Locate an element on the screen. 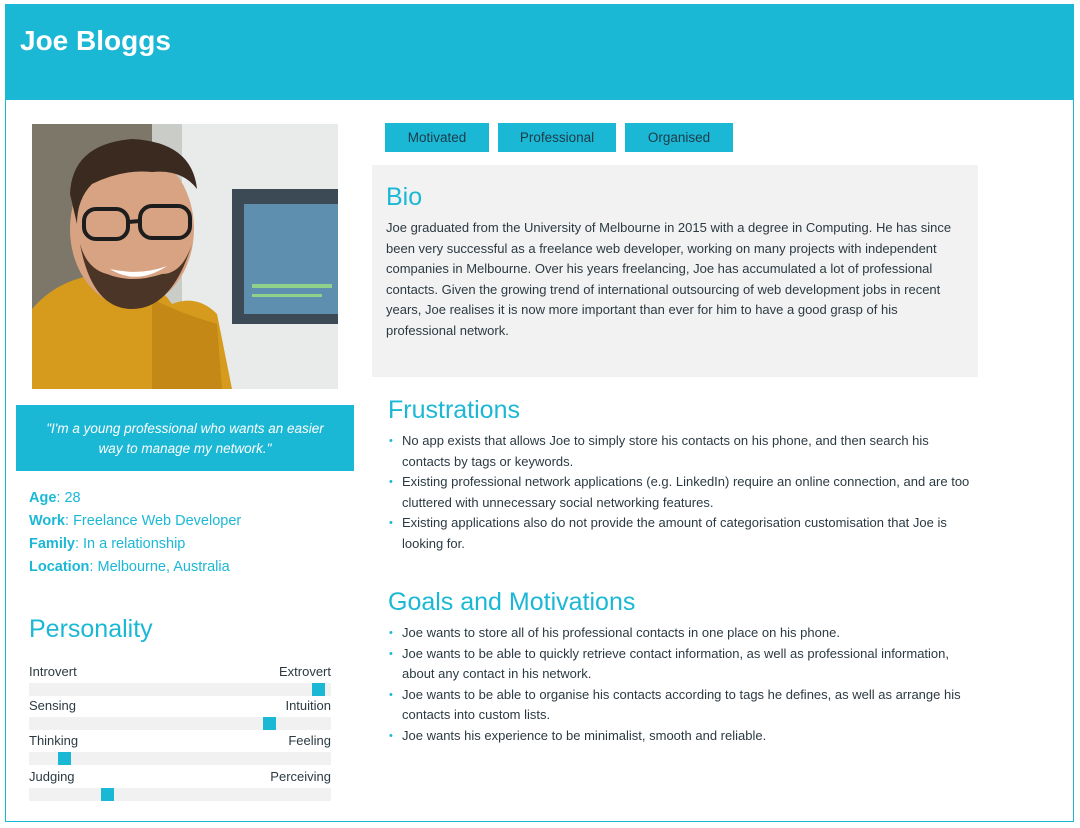 The height and width of the screenshot is (828, 1080). fact-location: Location: Melbourne, Australia is located at coordinates (129, 567).